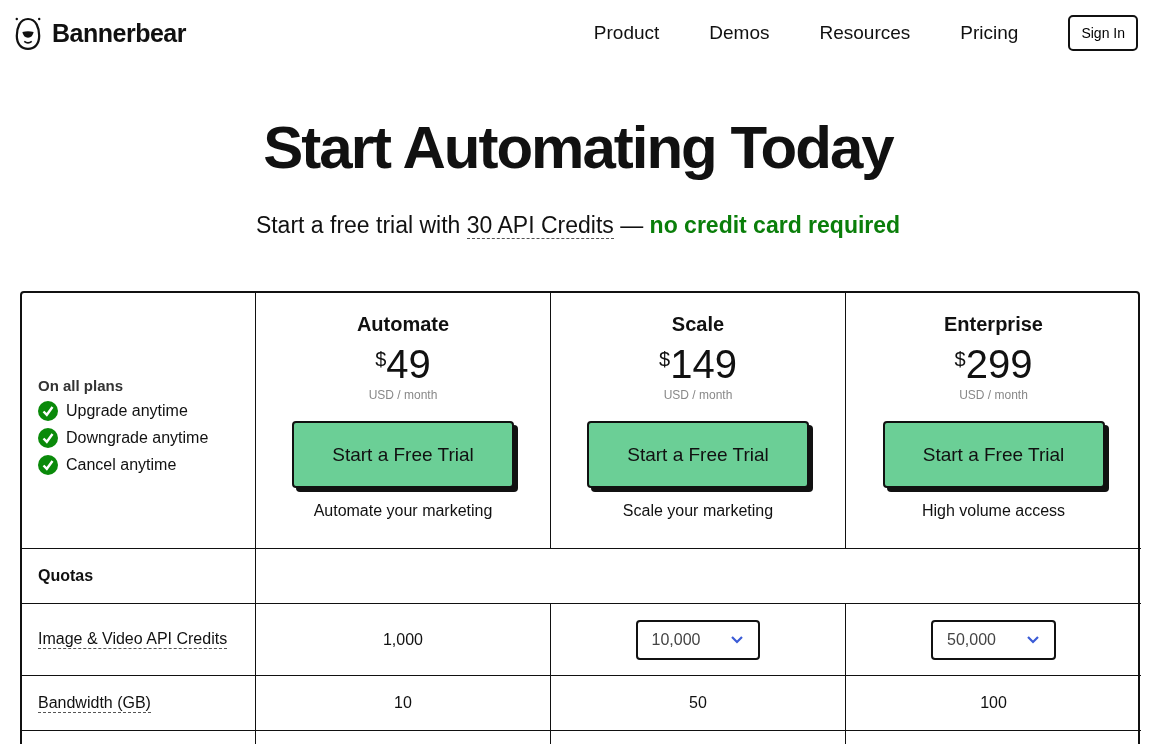 This screenshot has height=744, width=1156. Describe the element at coordinates (698, 703) in the screenshot. I see `quota-value: 50` at that location.